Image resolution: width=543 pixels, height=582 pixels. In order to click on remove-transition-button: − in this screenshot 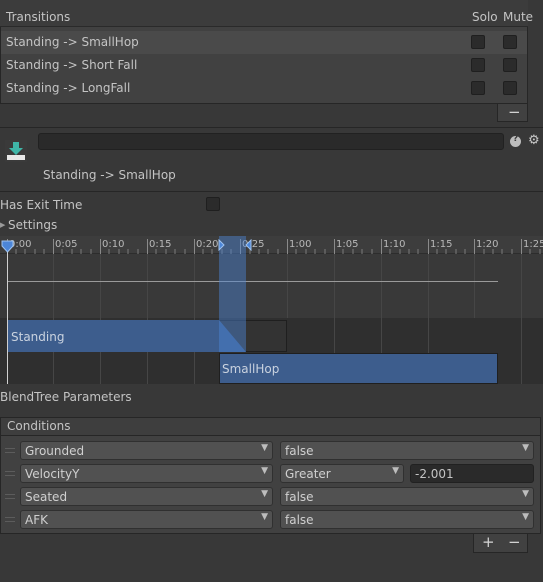, I will do `click(514, 112)`.